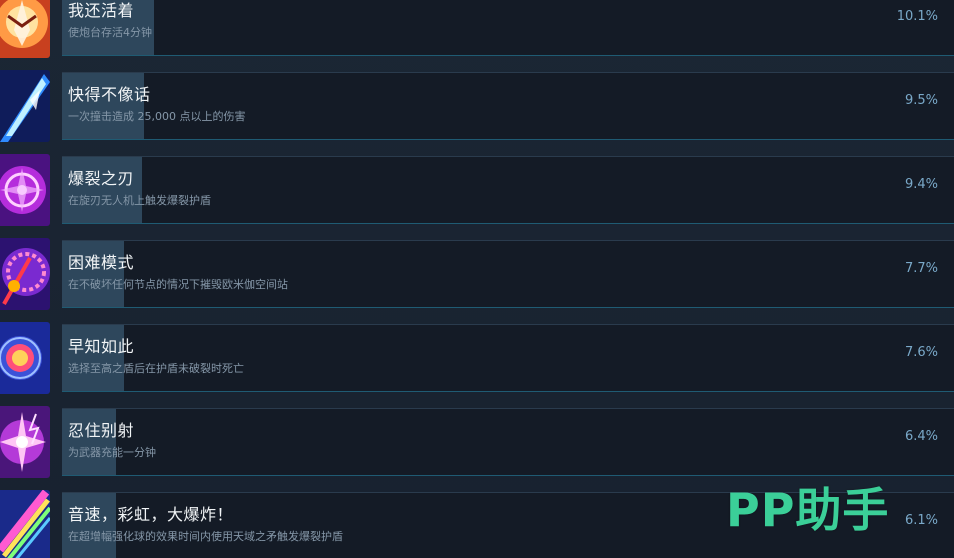 This screenshot has height=558, width=954. I want to click on achievement-row: 我还活着 使炮台存活4分钟 10.1%, so click(477, 35).